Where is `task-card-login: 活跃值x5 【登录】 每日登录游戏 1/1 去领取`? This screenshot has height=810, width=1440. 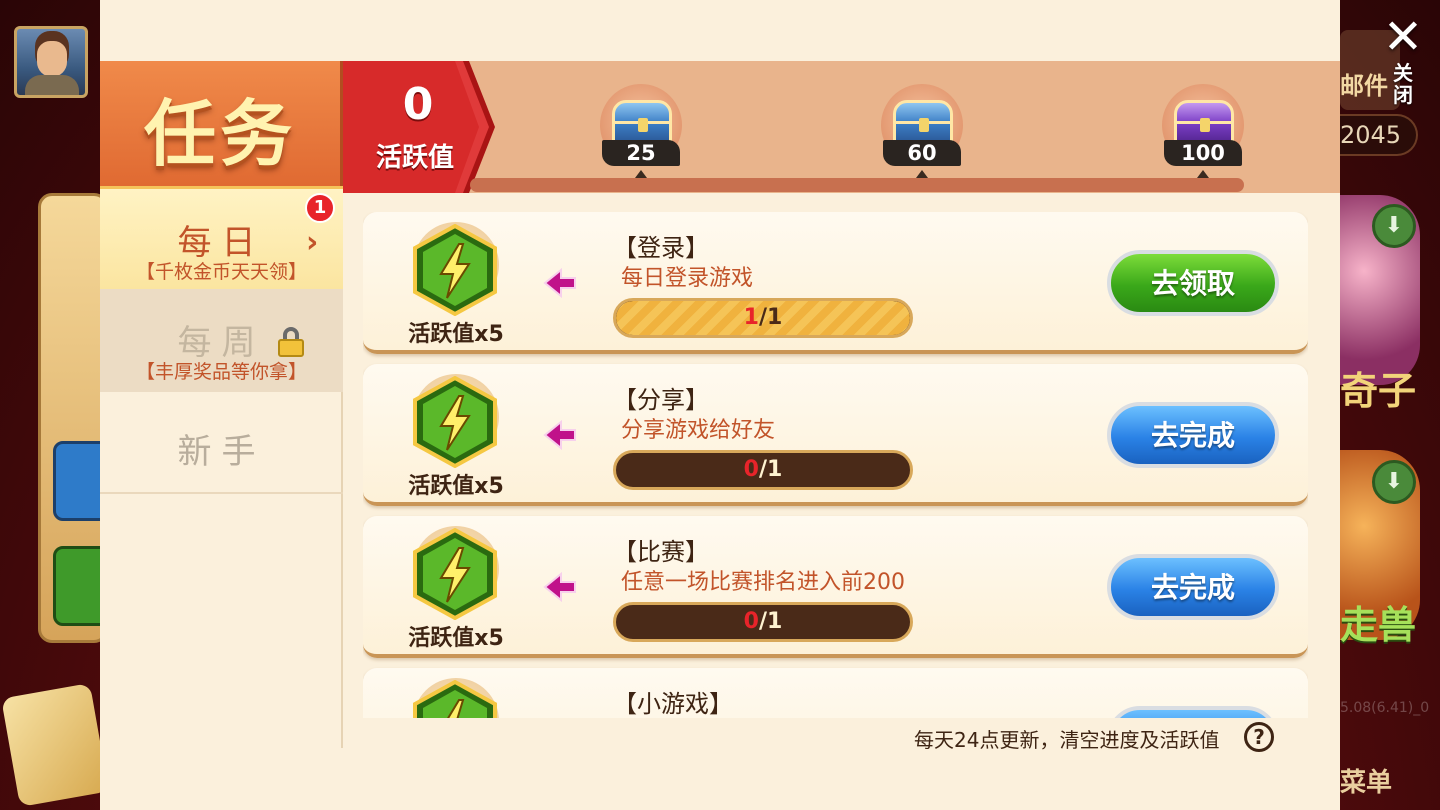 task-card-login: 活跃值x5 【登录】 每日登录游戏 1/1 去领取 is located at coordinates (835, 283).